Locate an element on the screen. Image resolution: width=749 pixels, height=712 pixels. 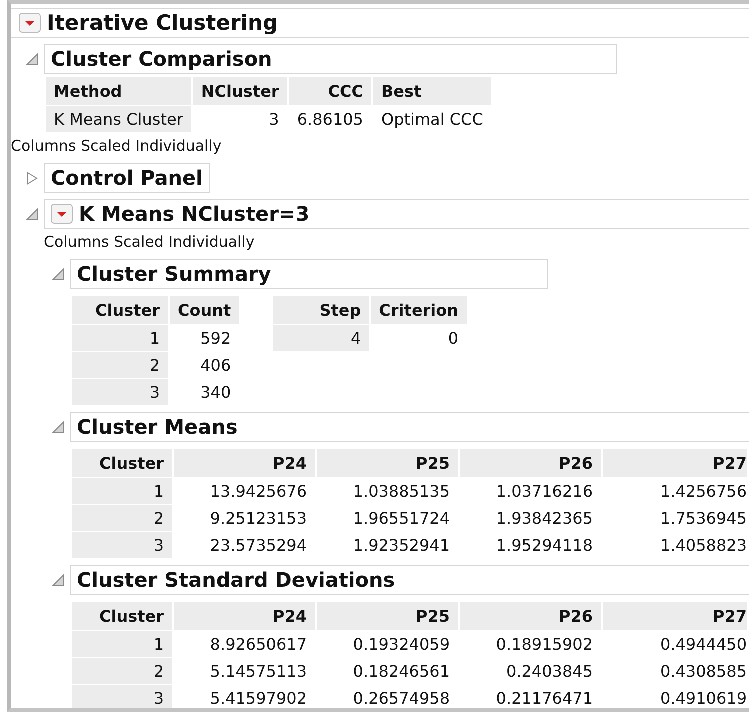
table-cell-text: 1.96551724 is located at coordinates (401, 519).